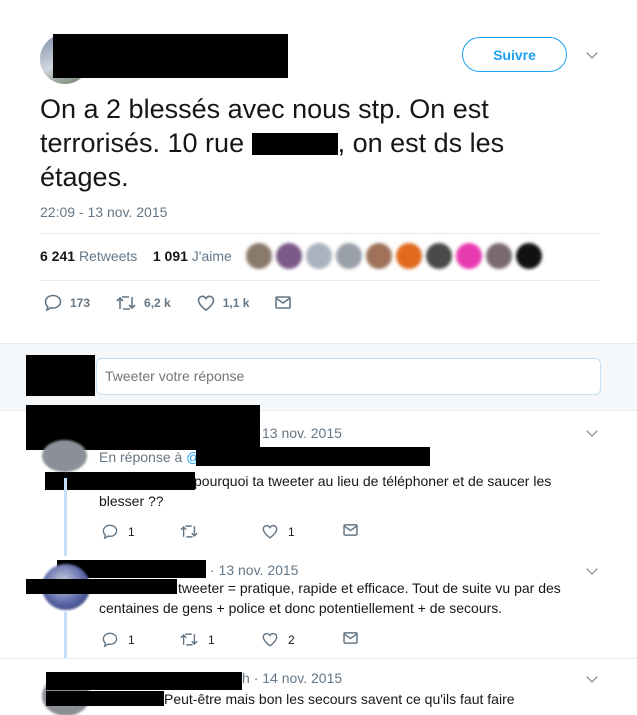  I want to click on reply3-date: h · 14 nov. 2015, so click(292, 678).